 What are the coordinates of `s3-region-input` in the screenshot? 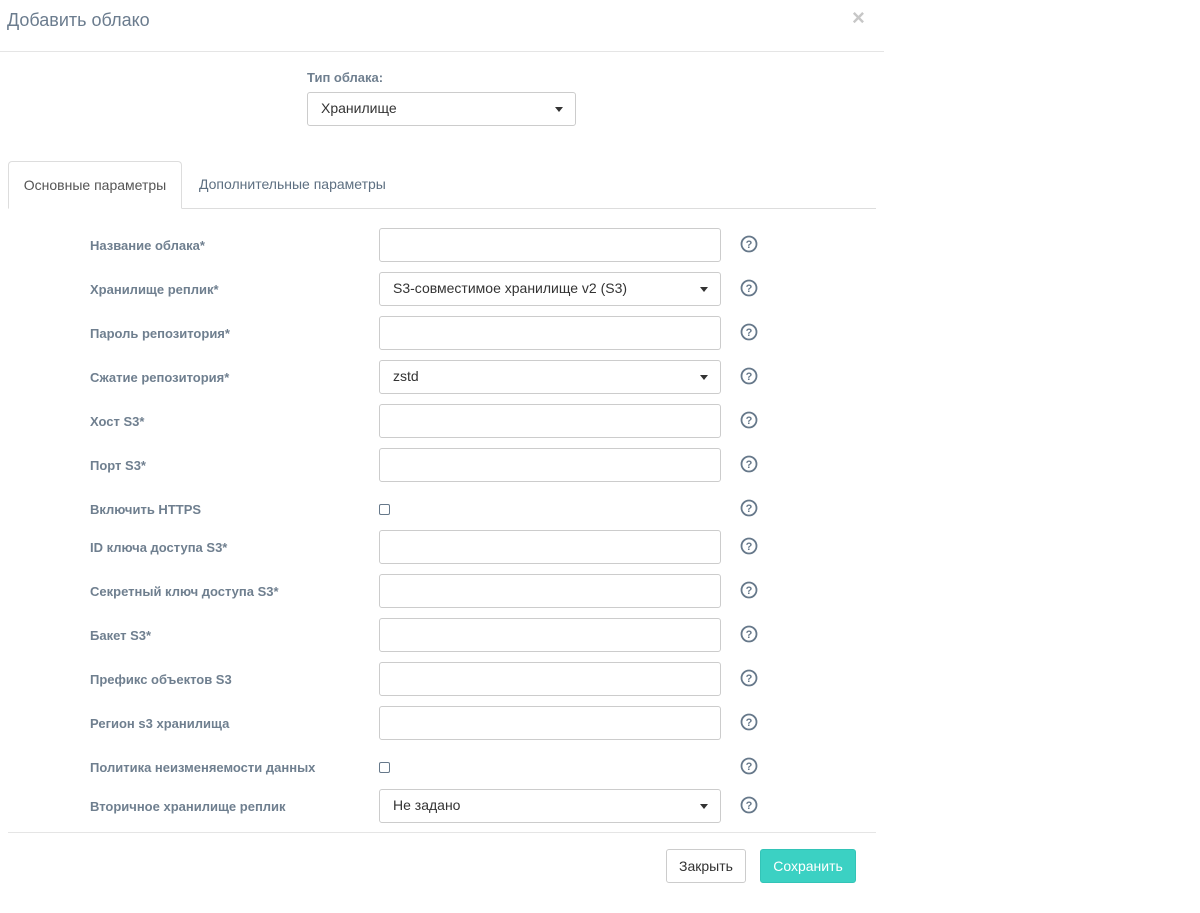 It's located at (550, 723).